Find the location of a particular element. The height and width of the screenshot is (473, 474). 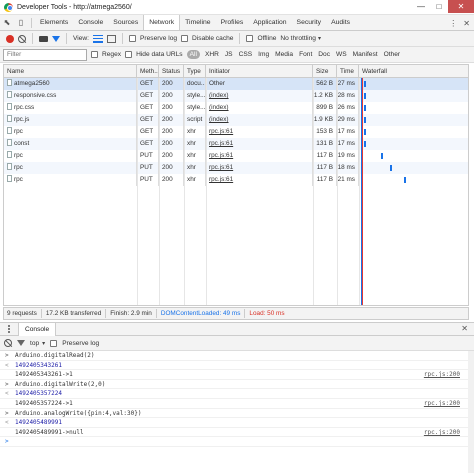

context-select: top is located at coordinates (34, 343).